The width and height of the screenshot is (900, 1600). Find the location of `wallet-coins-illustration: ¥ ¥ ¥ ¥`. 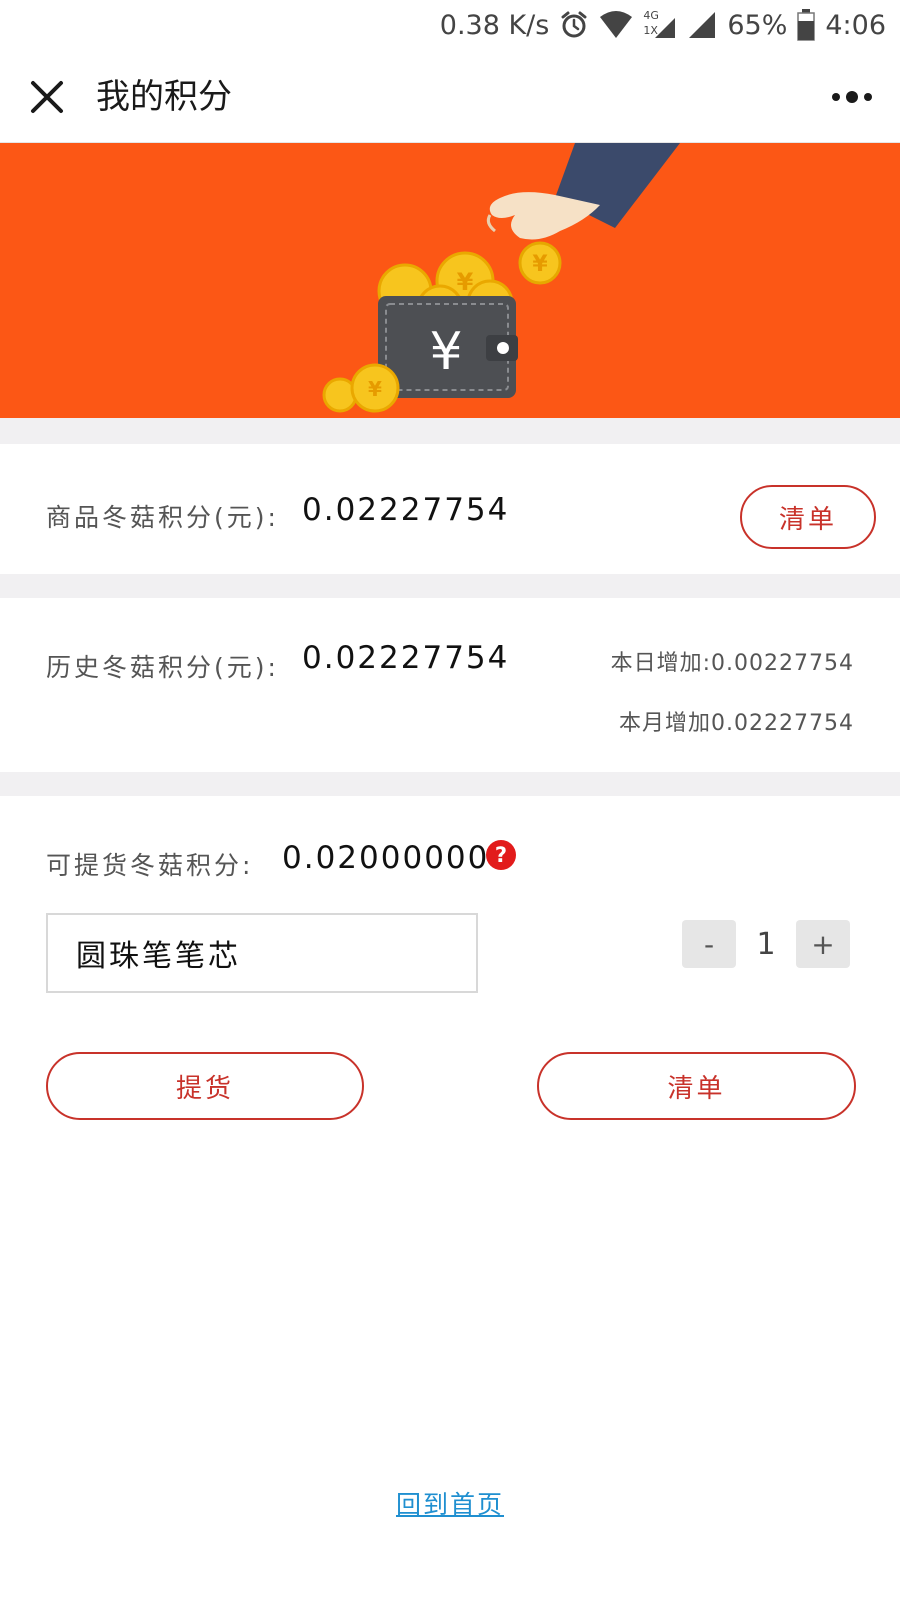

wallet-coins-illustration: ¥ ¥ ¥ ¥ is located at coordinates (501, 278).